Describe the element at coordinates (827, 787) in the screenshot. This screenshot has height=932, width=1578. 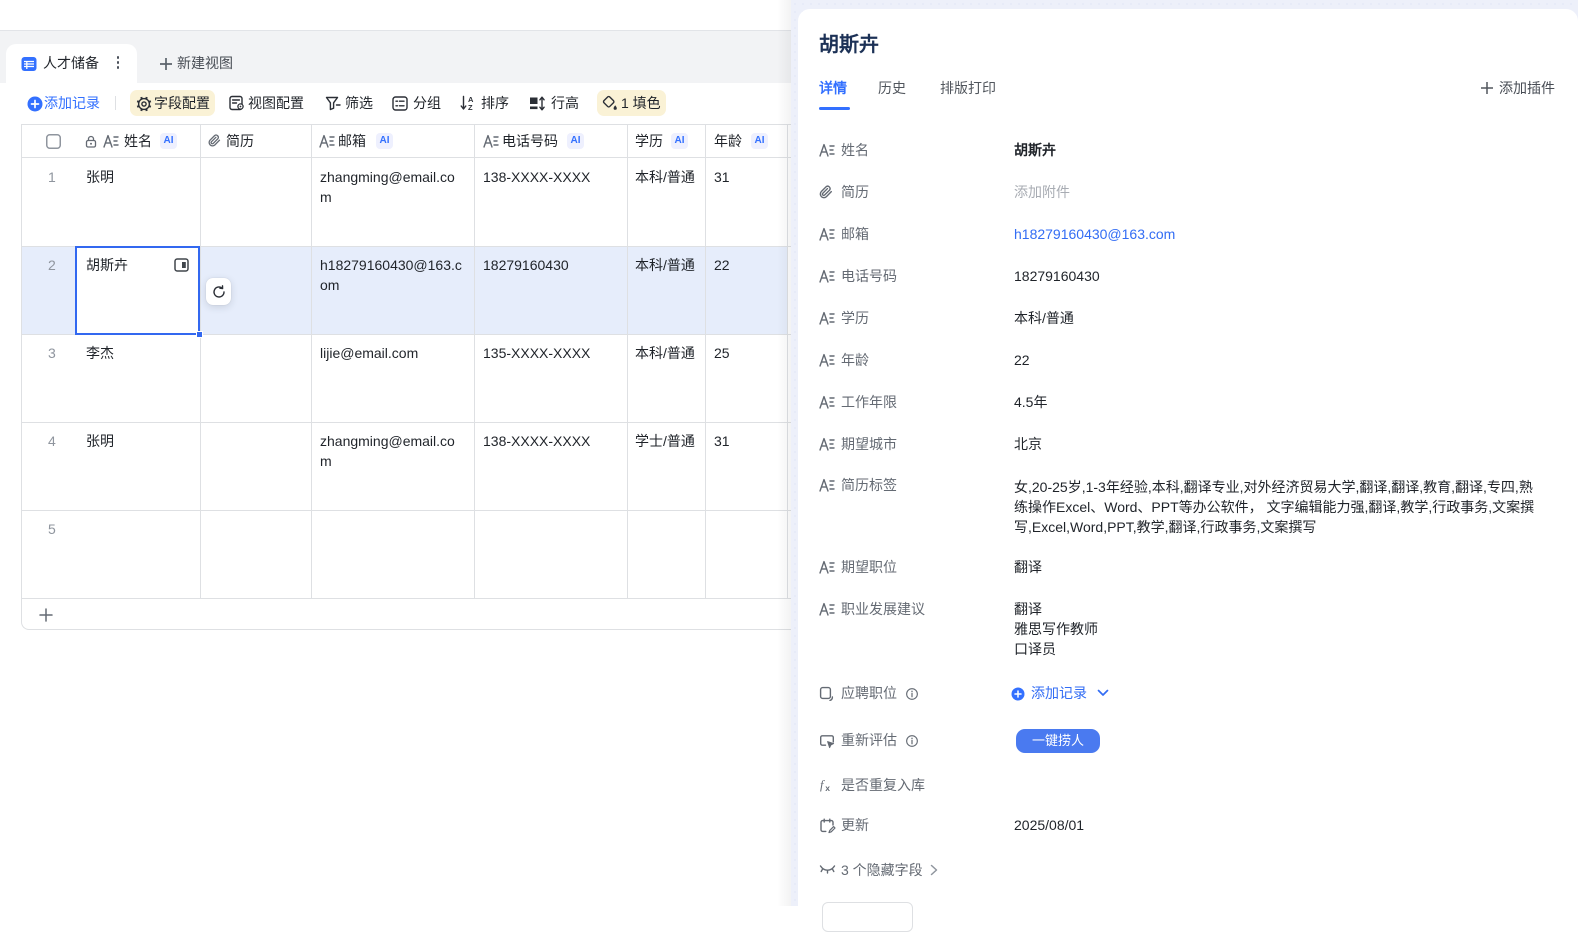
I see `svg-text: x` at that location.